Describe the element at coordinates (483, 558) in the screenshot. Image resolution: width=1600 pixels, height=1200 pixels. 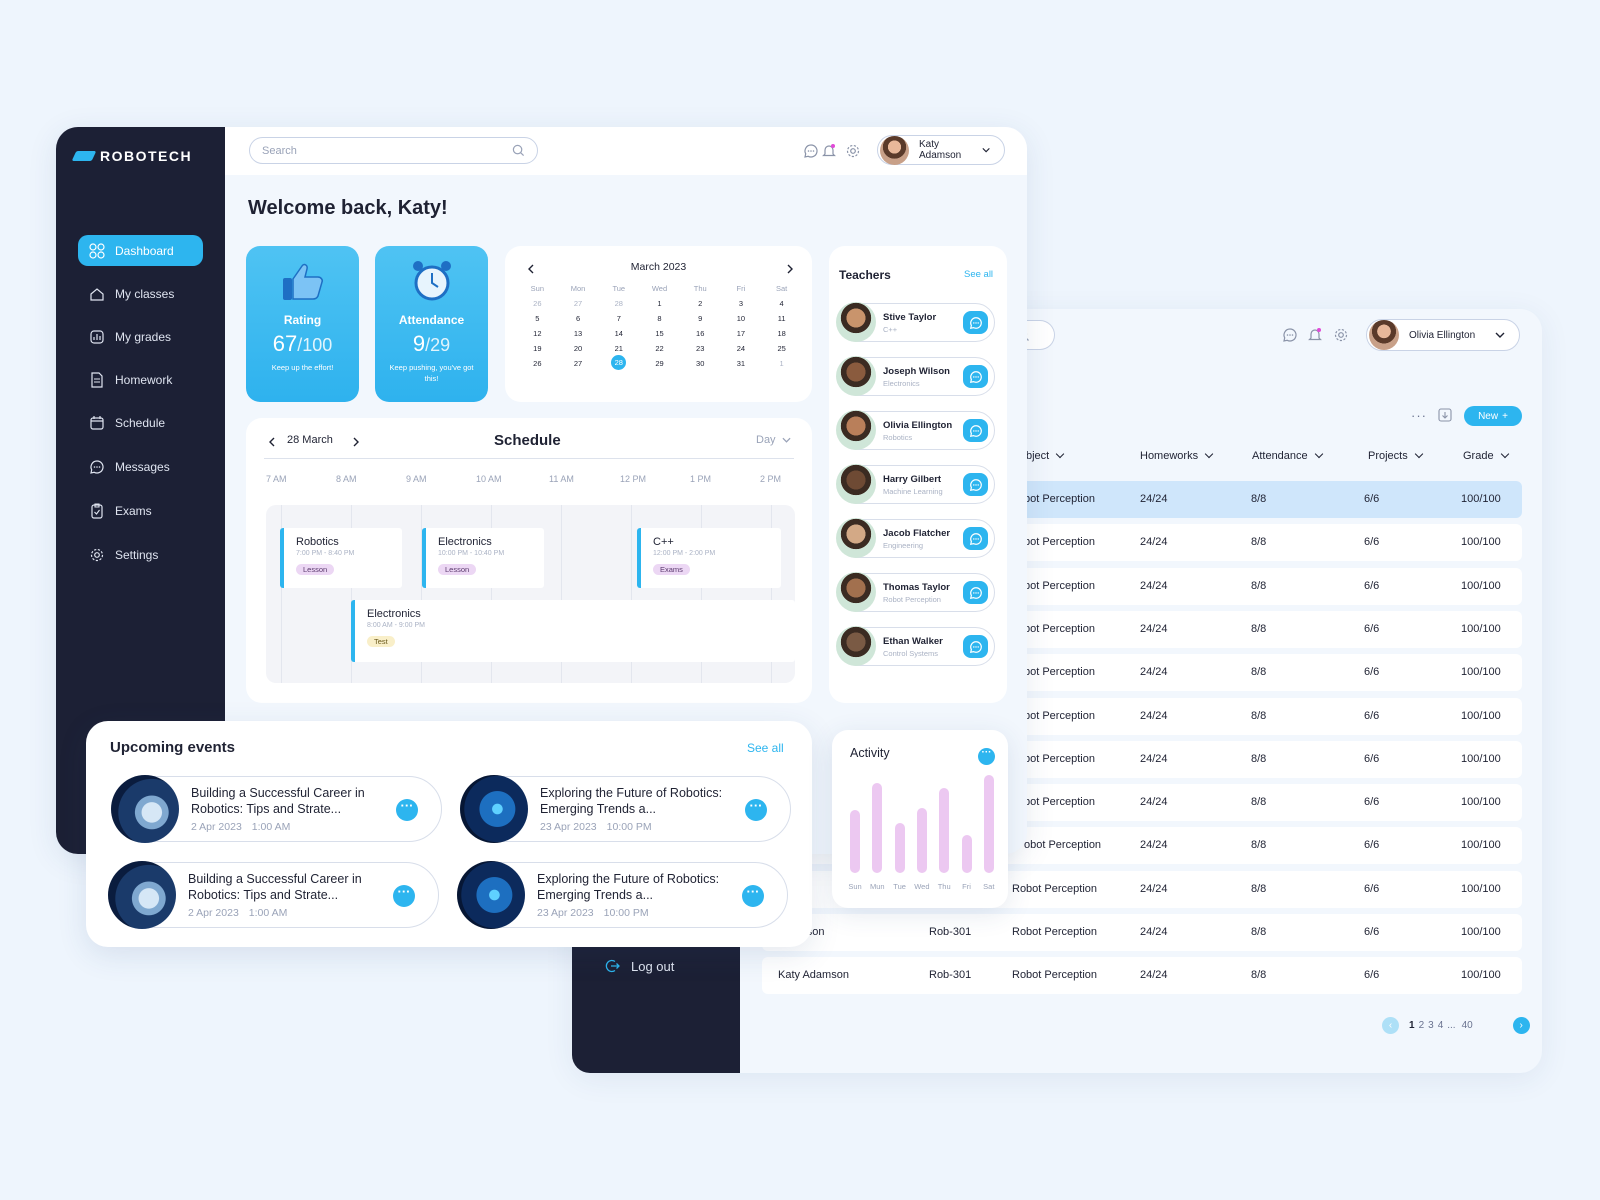
I see `event-electronics: Electronics 10:00 PM - 10:40 PM Lesson` at that location.